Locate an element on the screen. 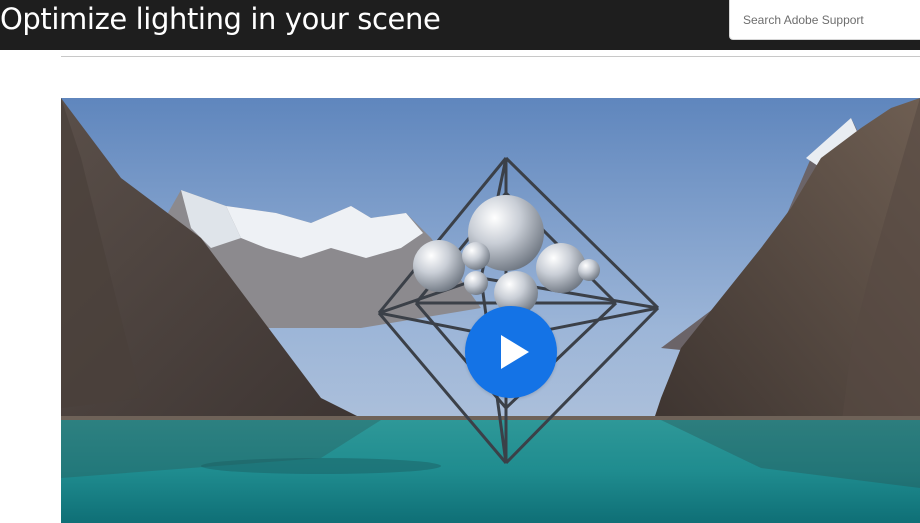  search-input is located at coordinates (825, 19).